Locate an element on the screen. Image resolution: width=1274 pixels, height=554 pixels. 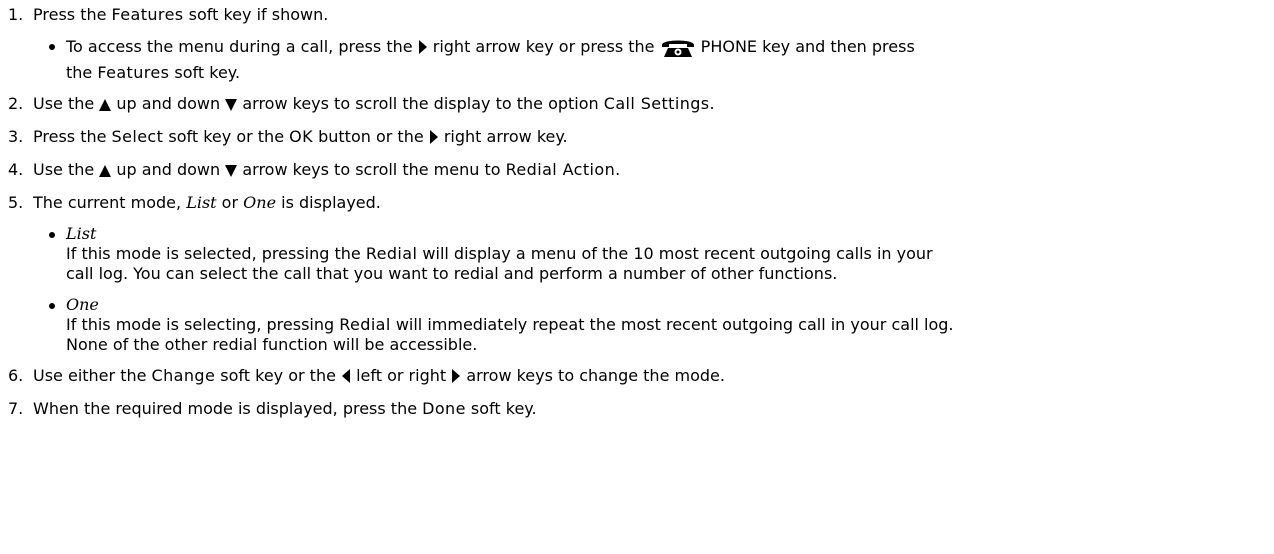
change-term: Change is located at coordinates (183, 375).